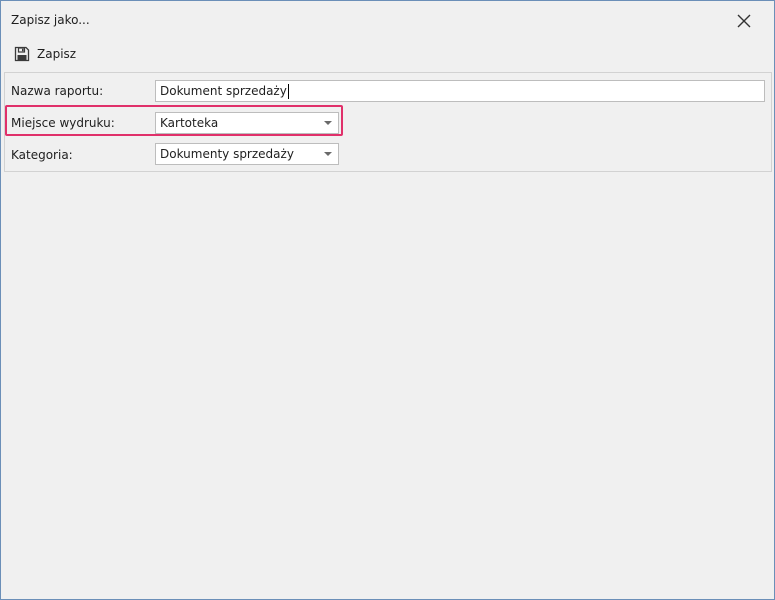 The height and width of the screenshot is (600, 775). I want to click on save-button-label: Zapisz, so click(57, 54).